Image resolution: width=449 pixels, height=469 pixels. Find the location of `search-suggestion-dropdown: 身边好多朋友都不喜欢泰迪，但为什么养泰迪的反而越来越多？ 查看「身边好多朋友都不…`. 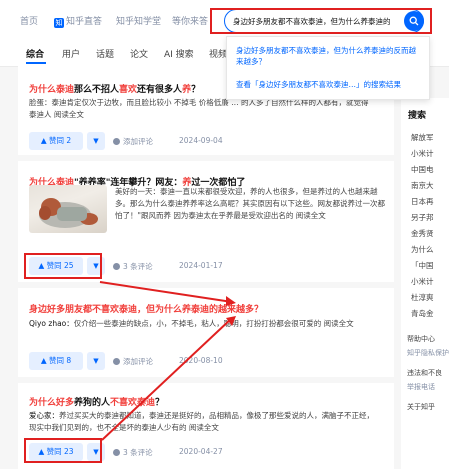

search-suggestion-dropdown: 身边好多朋友都不喜欢泰迪，但为什么养泰迪的反而越来越多？ 查看「身边好多朋友都不… is located at coordinates (328, 68).